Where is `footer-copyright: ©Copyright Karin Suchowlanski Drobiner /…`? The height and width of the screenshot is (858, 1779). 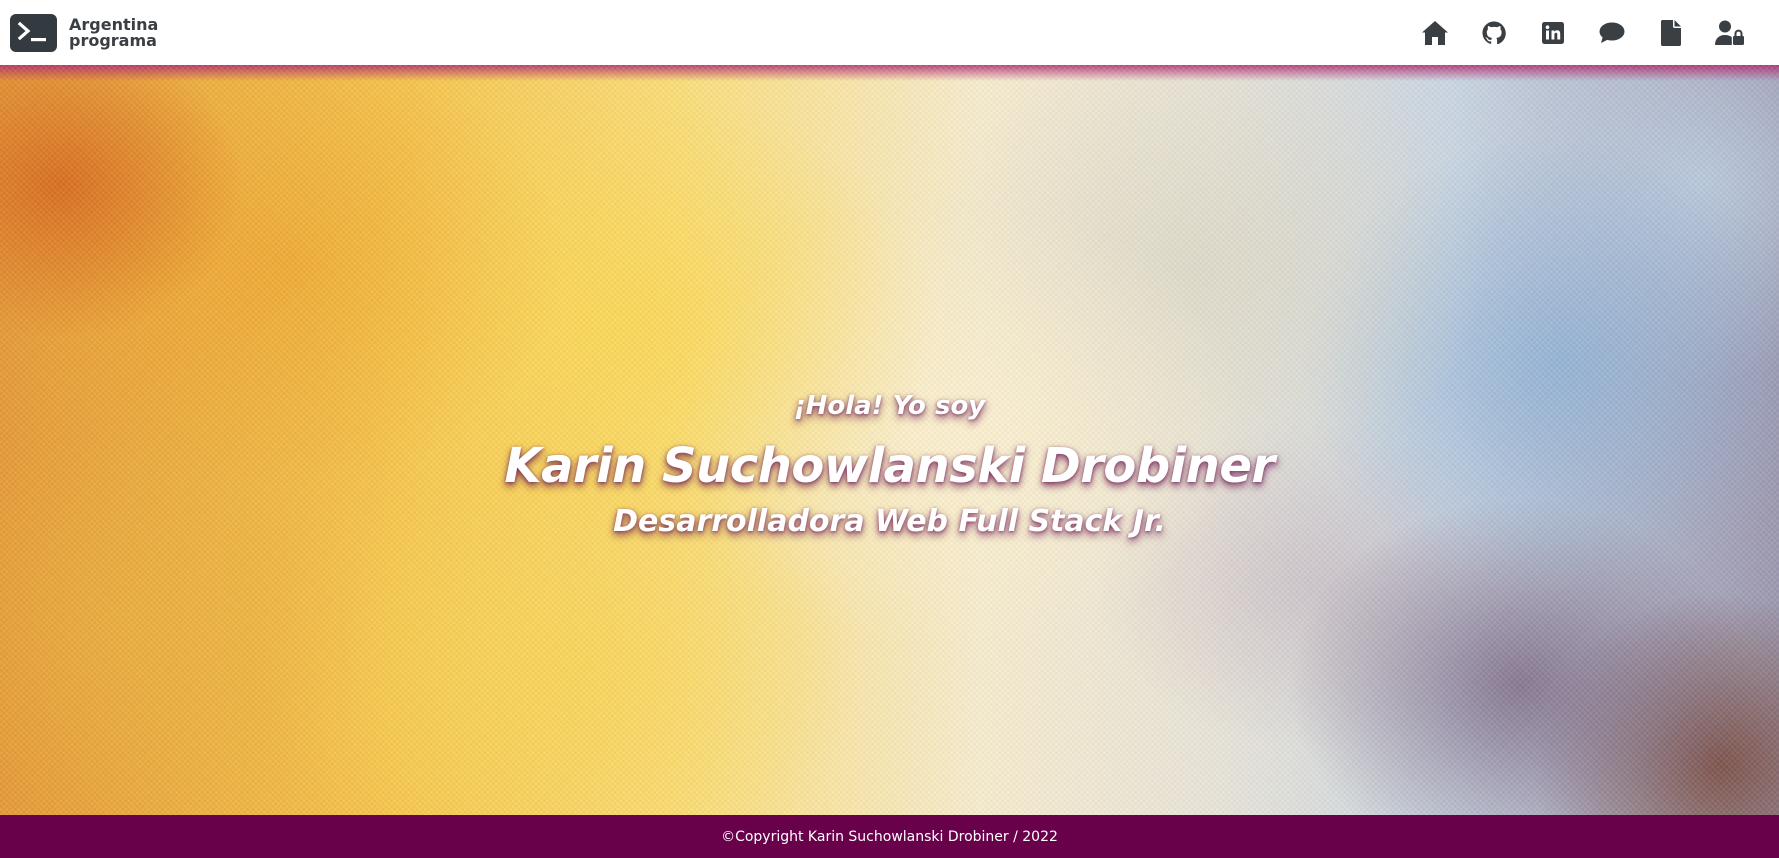
footer-copyright: ©Copyright Karin Suchowlanski Drobiner /… is located at coordinates (889, 836).